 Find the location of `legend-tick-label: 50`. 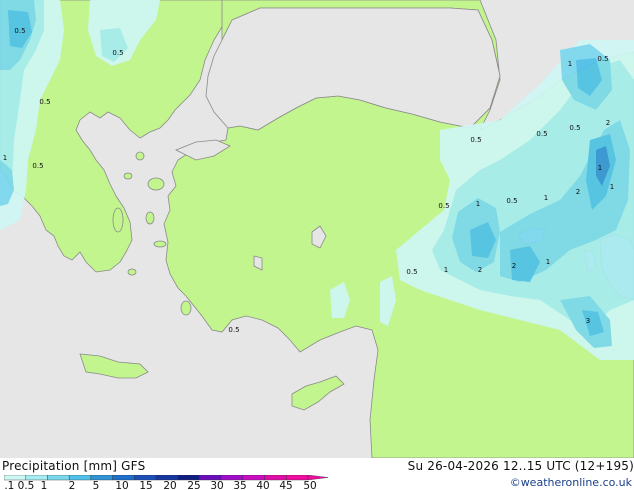

legend-tick-label: 50 is located at coordinates (309, 485).